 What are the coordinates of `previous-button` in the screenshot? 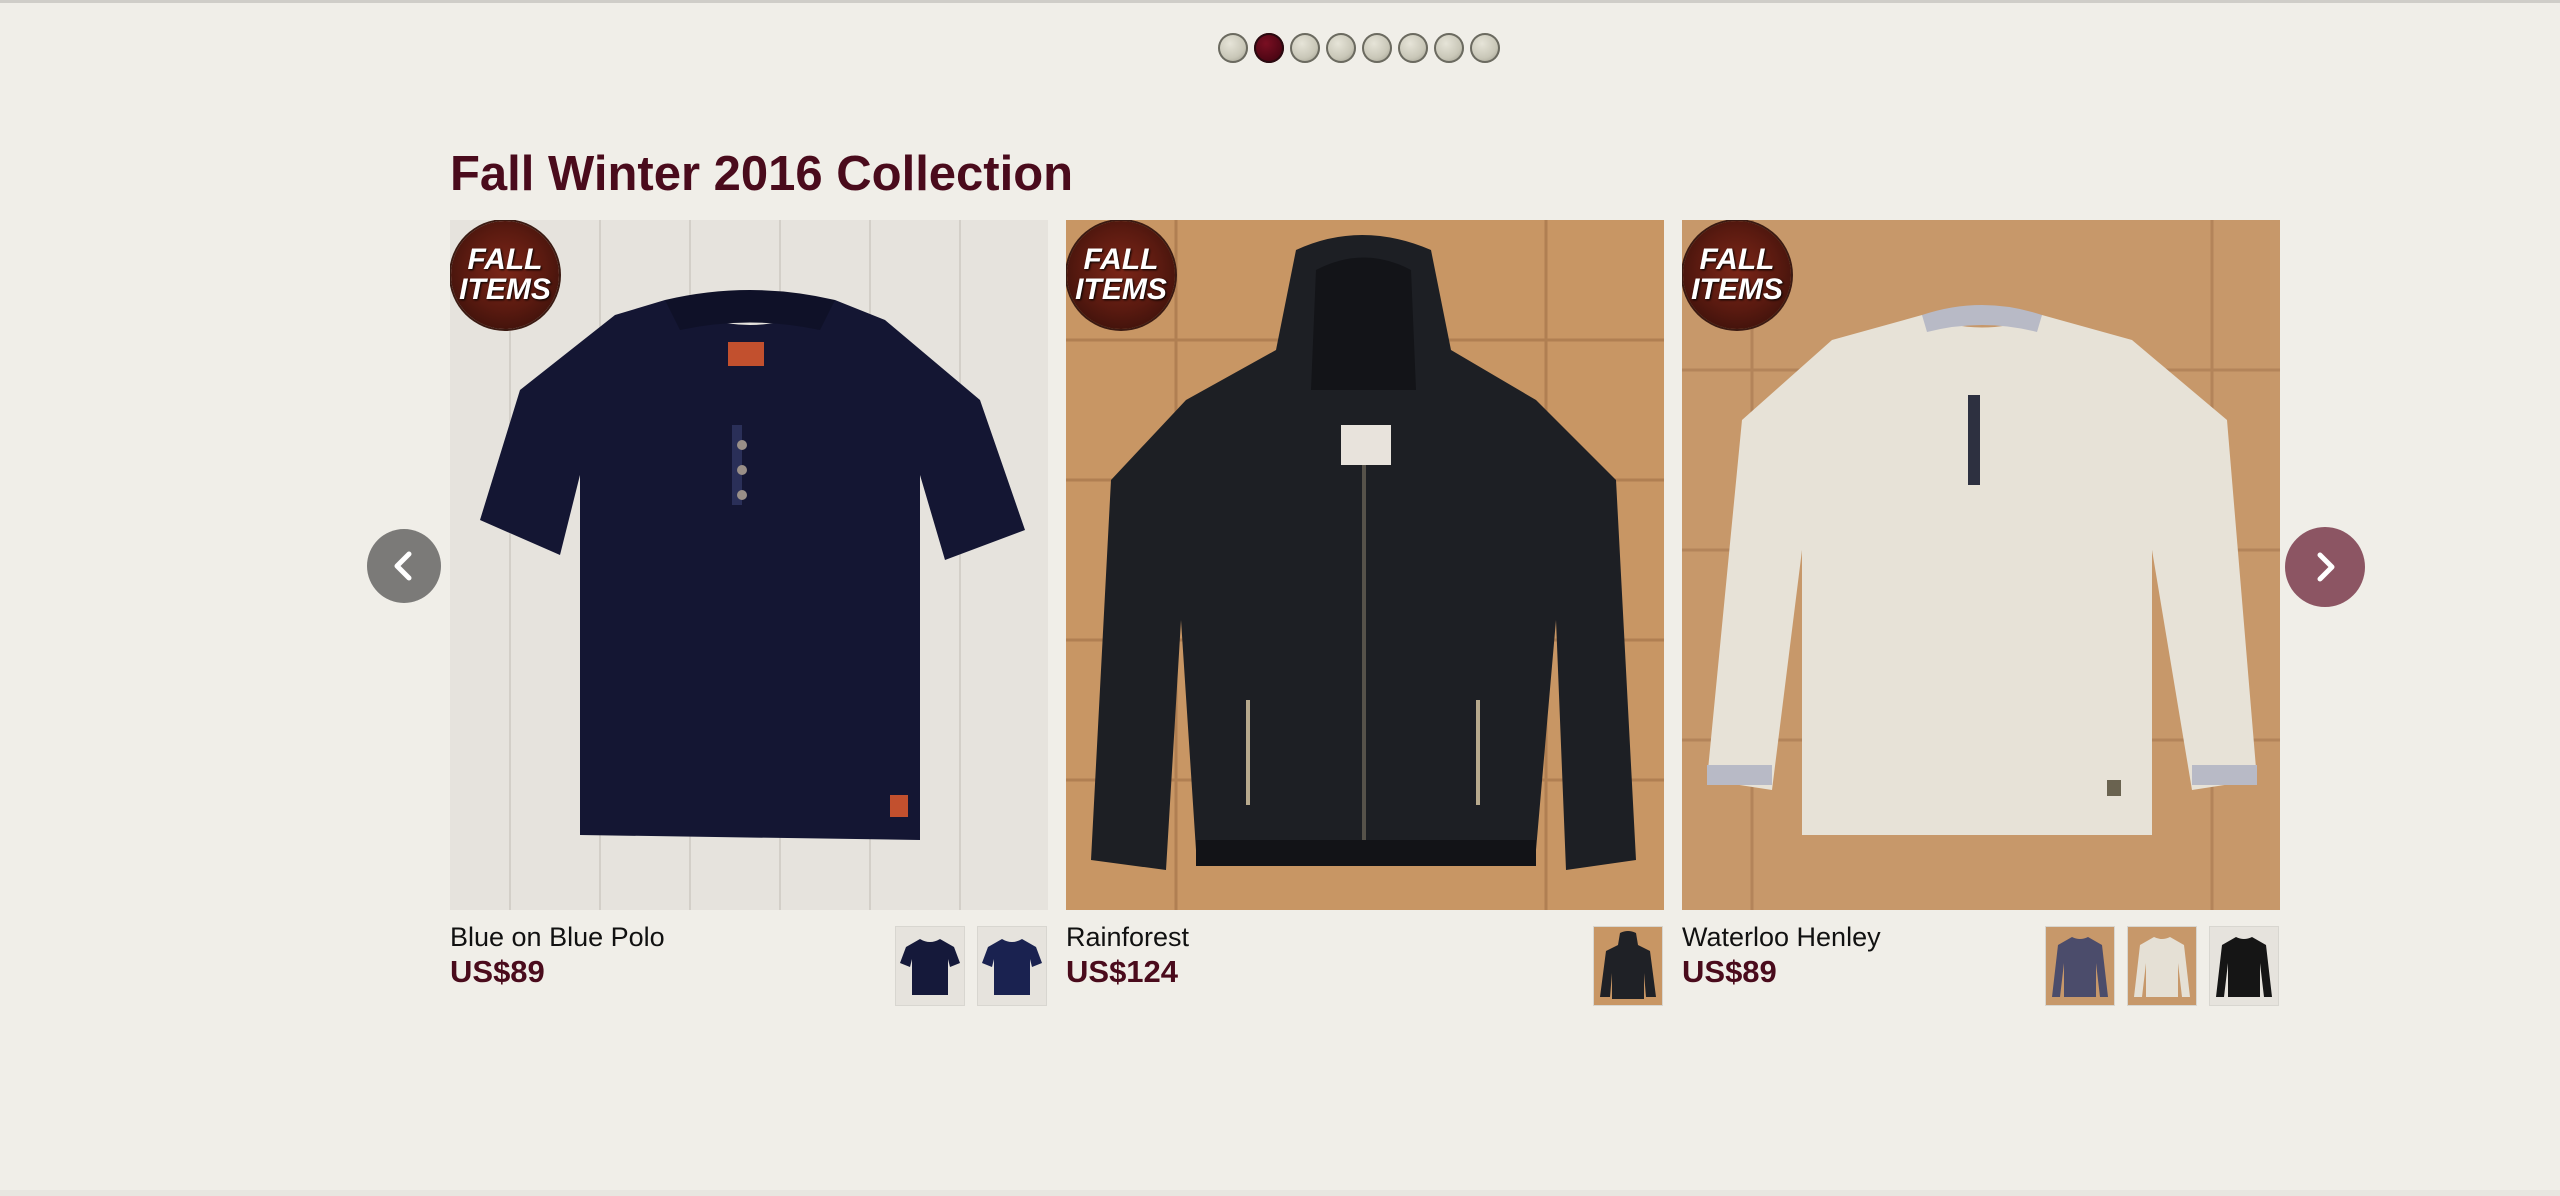 It's located at (404, 566).